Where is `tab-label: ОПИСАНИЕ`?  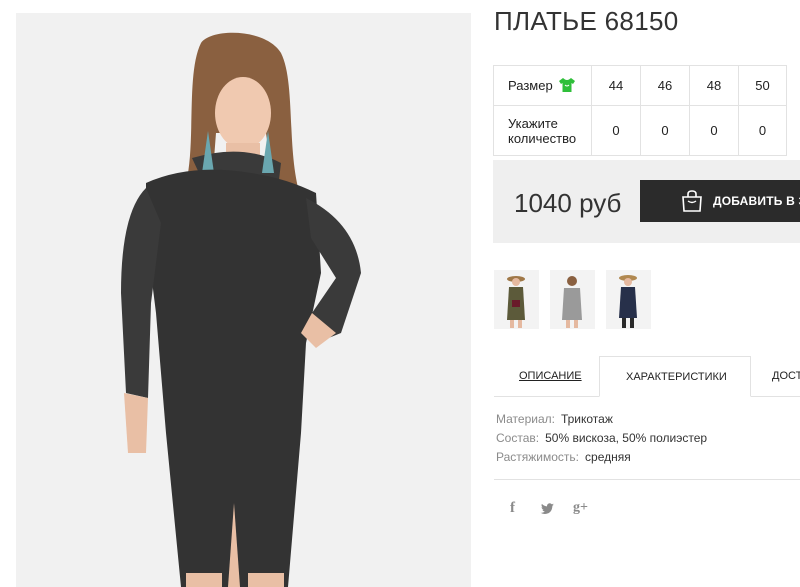
tab-label: ОПИСАНИЕ is located at coordinates (550, 376).